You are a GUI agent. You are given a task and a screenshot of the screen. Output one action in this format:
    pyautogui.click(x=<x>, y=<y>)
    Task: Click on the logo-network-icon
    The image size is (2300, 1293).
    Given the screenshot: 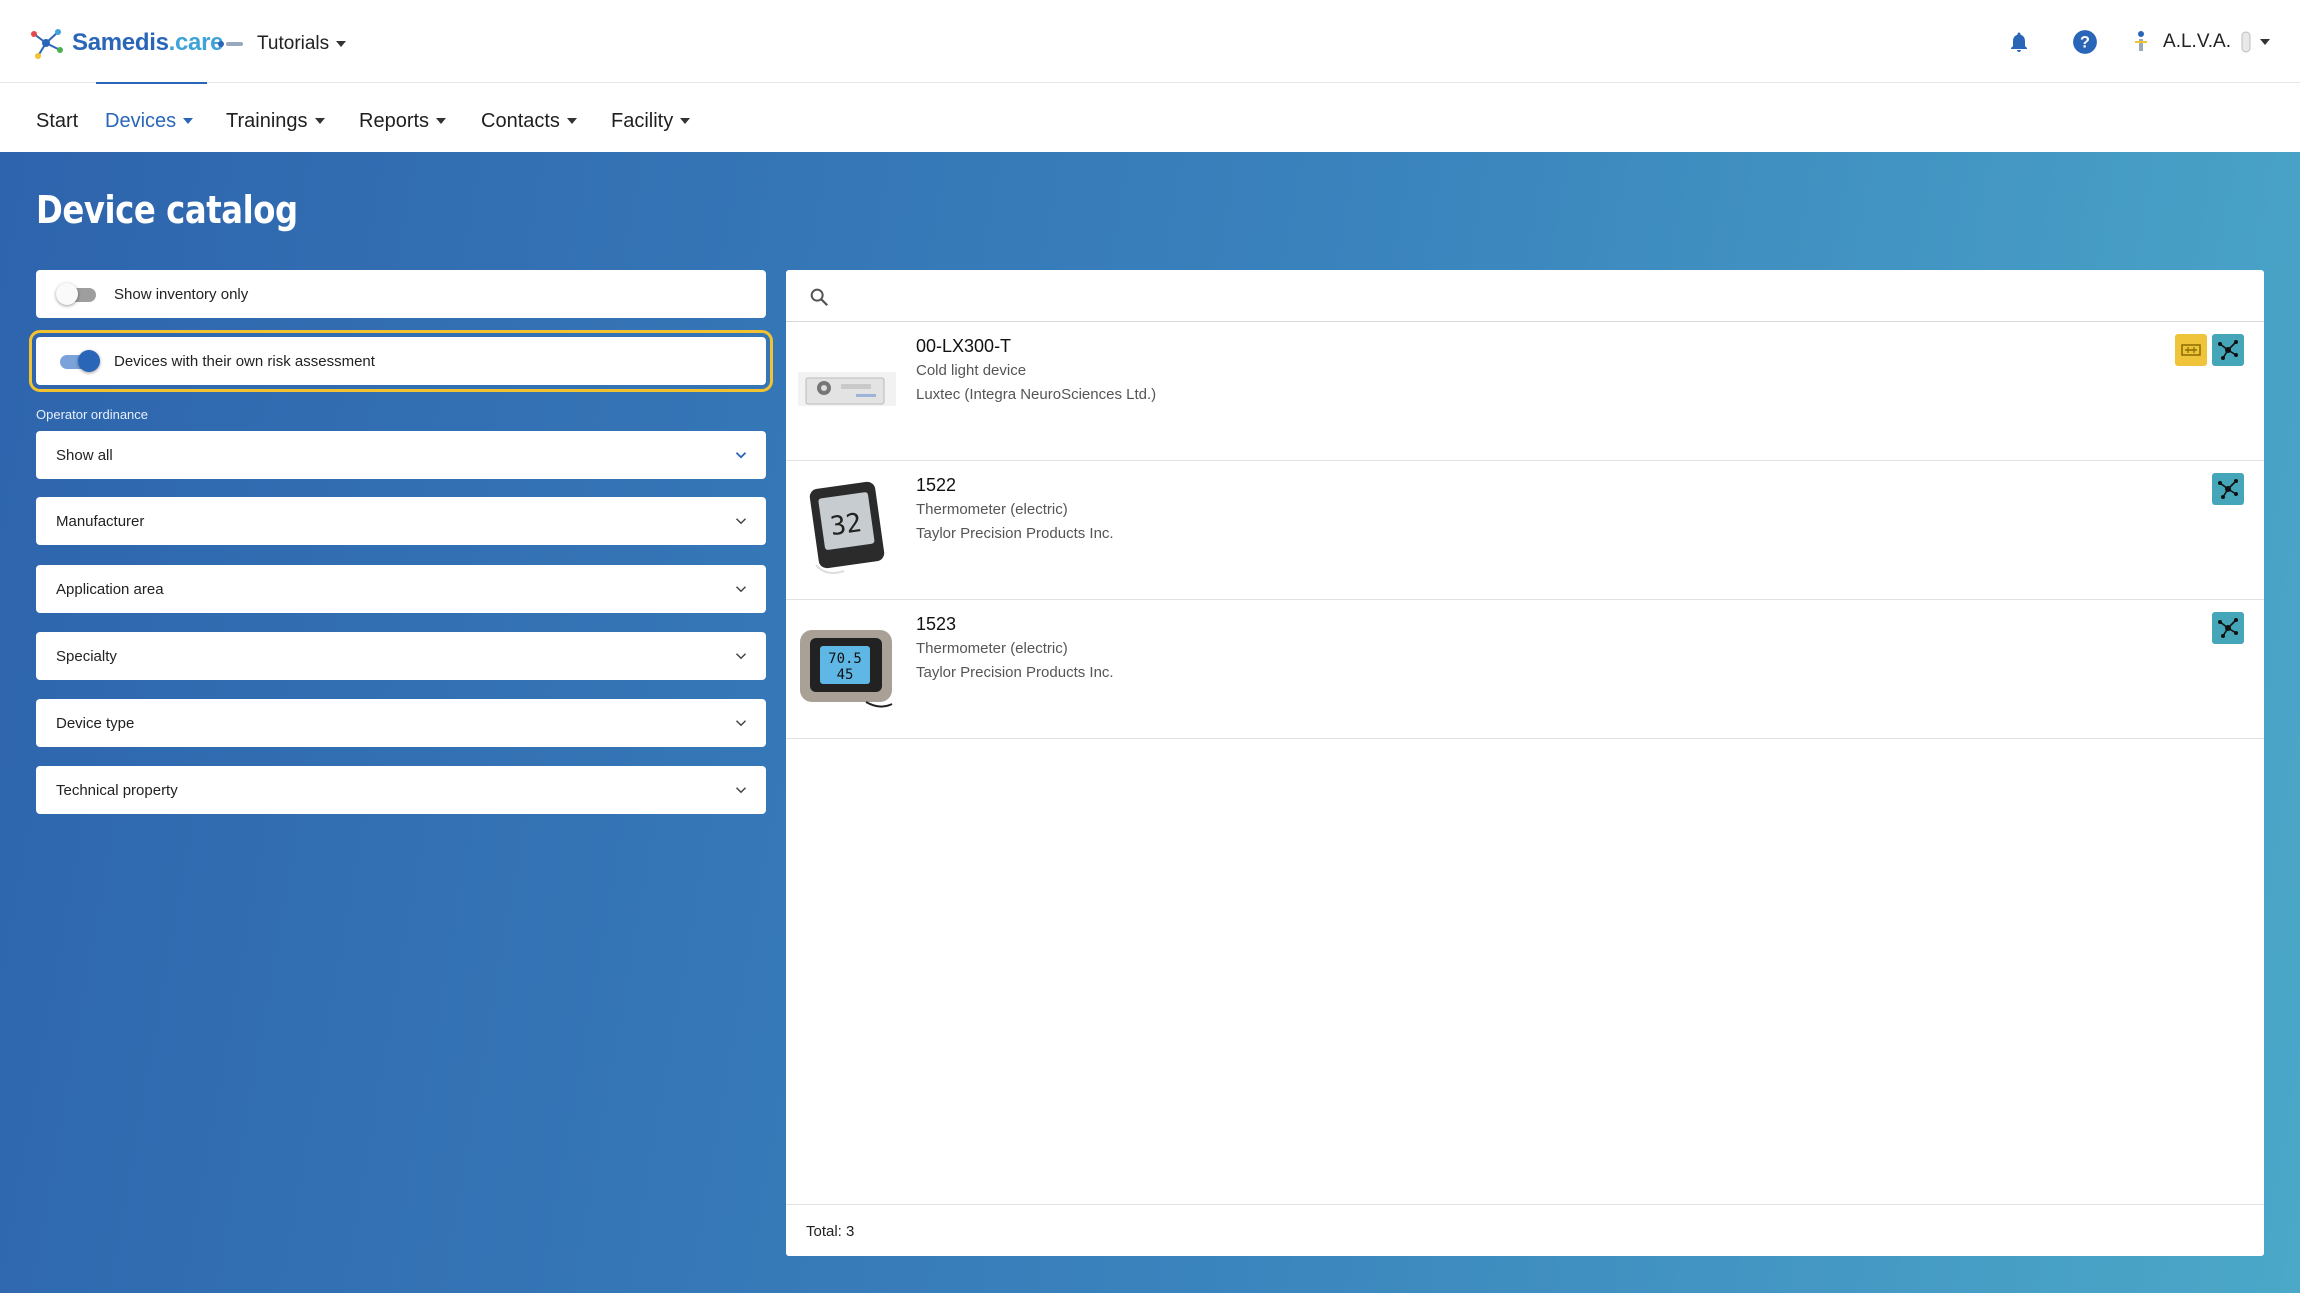 What is the action you would take?
    pyautogui.click(x=47, y=44)
    